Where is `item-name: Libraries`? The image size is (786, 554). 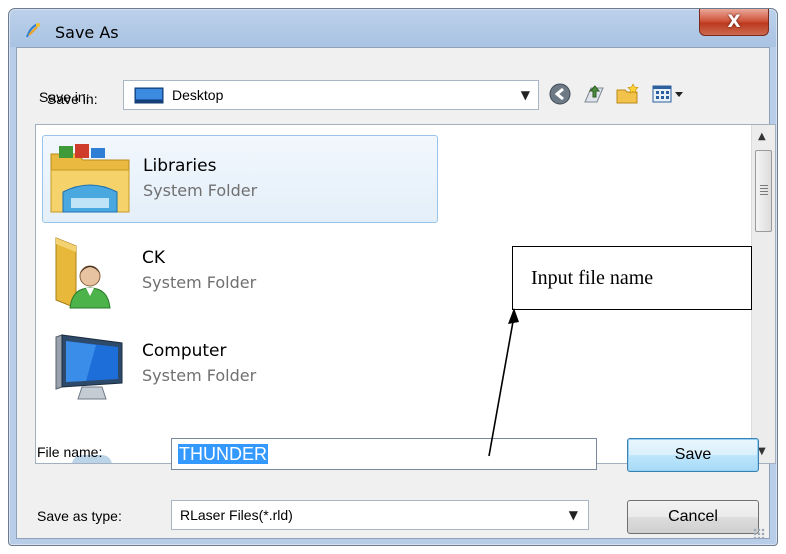
item-name: Libraries is located at coordinates (180, 166).